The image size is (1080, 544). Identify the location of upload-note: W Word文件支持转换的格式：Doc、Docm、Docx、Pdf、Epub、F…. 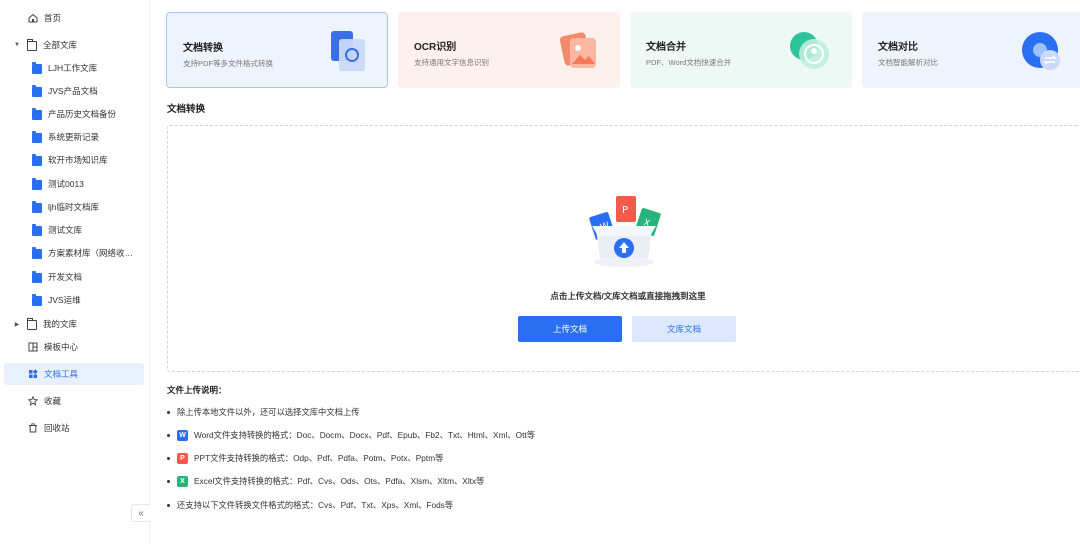
(351, 435).